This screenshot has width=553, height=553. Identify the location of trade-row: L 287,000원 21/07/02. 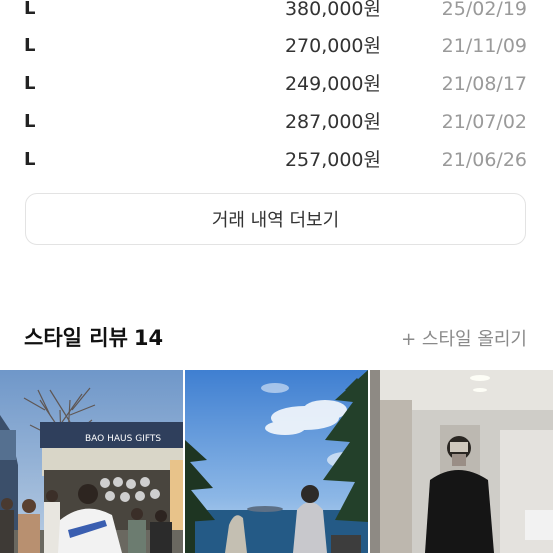
(276, 122).